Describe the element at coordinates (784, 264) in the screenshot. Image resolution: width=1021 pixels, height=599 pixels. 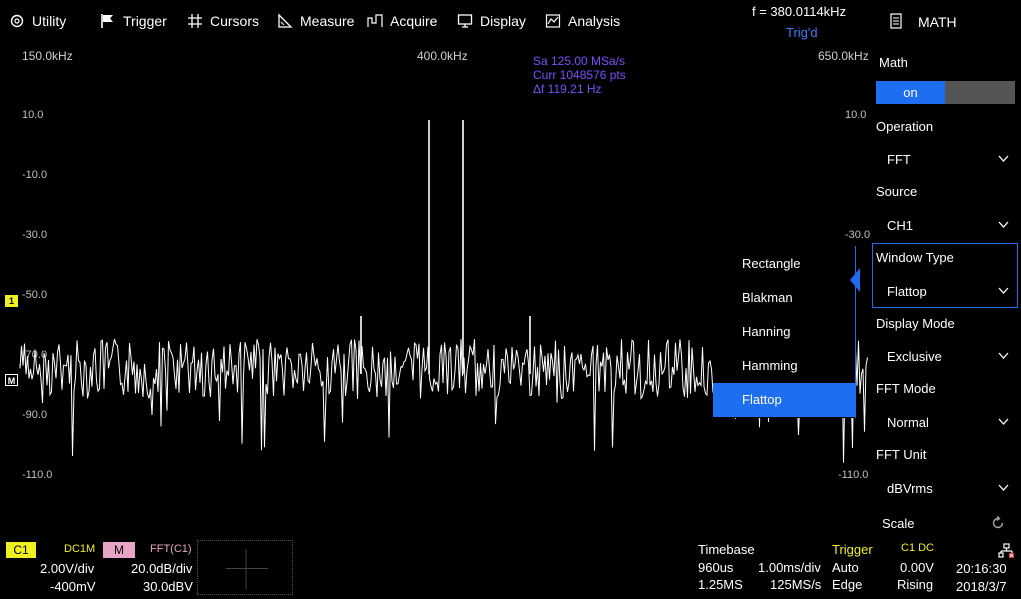
I see `option-rectangle: Rectangle` at that location.